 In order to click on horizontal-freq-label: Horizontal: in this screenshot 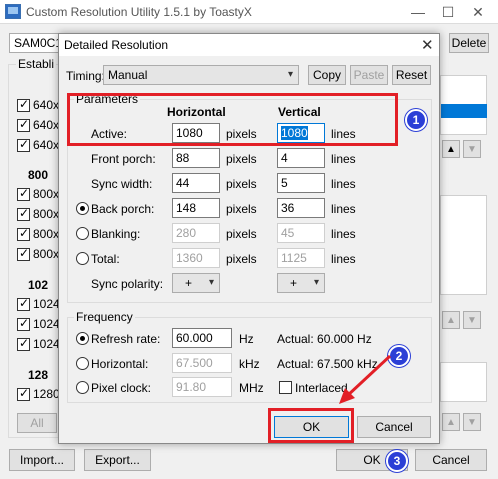, I will do `click(120, 364)`.